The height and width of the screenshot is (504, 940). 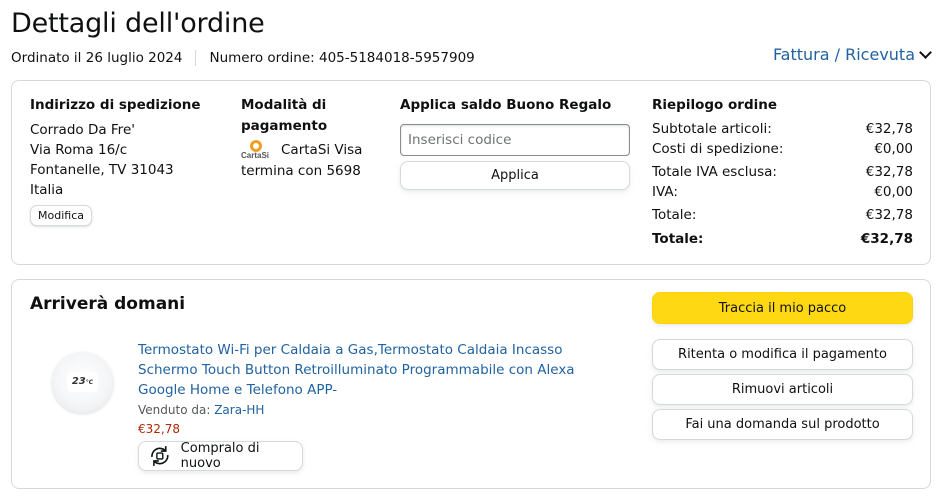 I want to click on retry-payment-button: Ritenta o modifica il pagamento, so click(x=782, y=354).